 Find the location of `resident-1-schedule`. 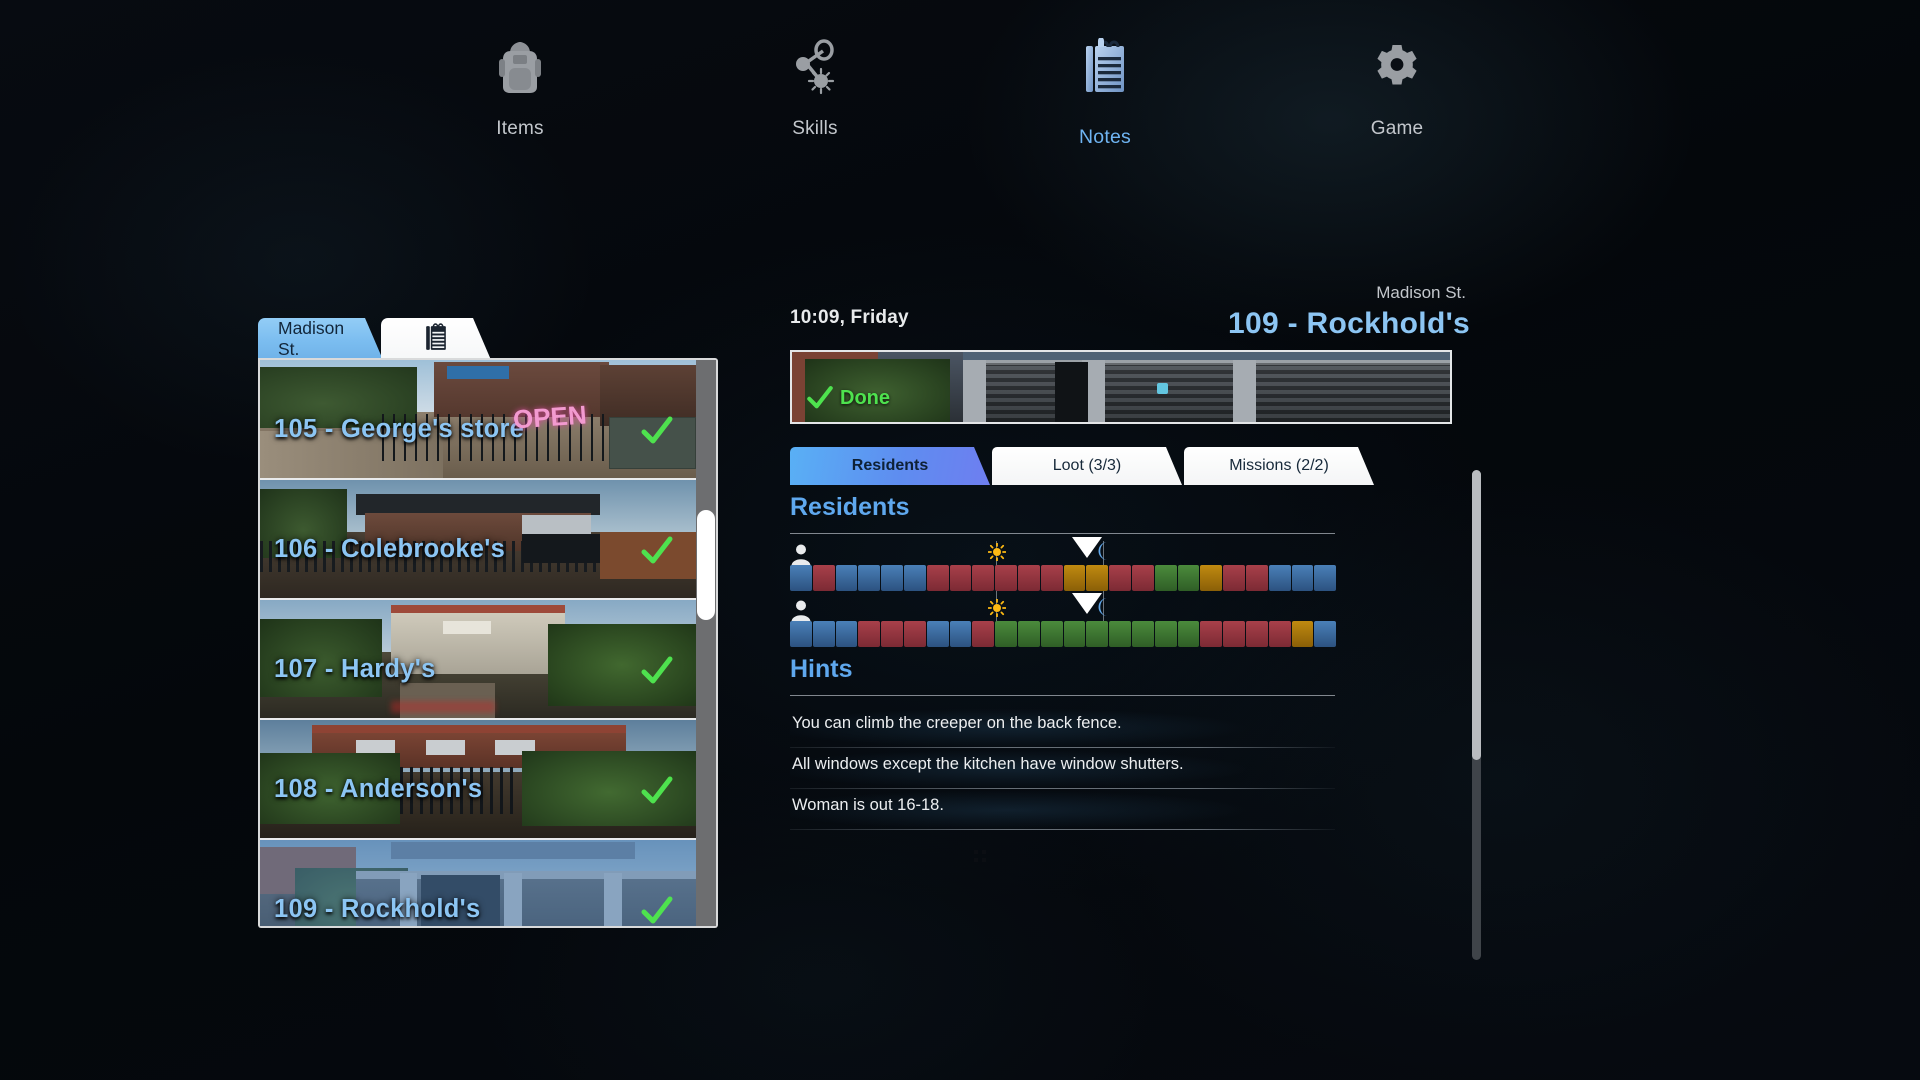

resident-1-schedule is located at coordinates (1063, 578).